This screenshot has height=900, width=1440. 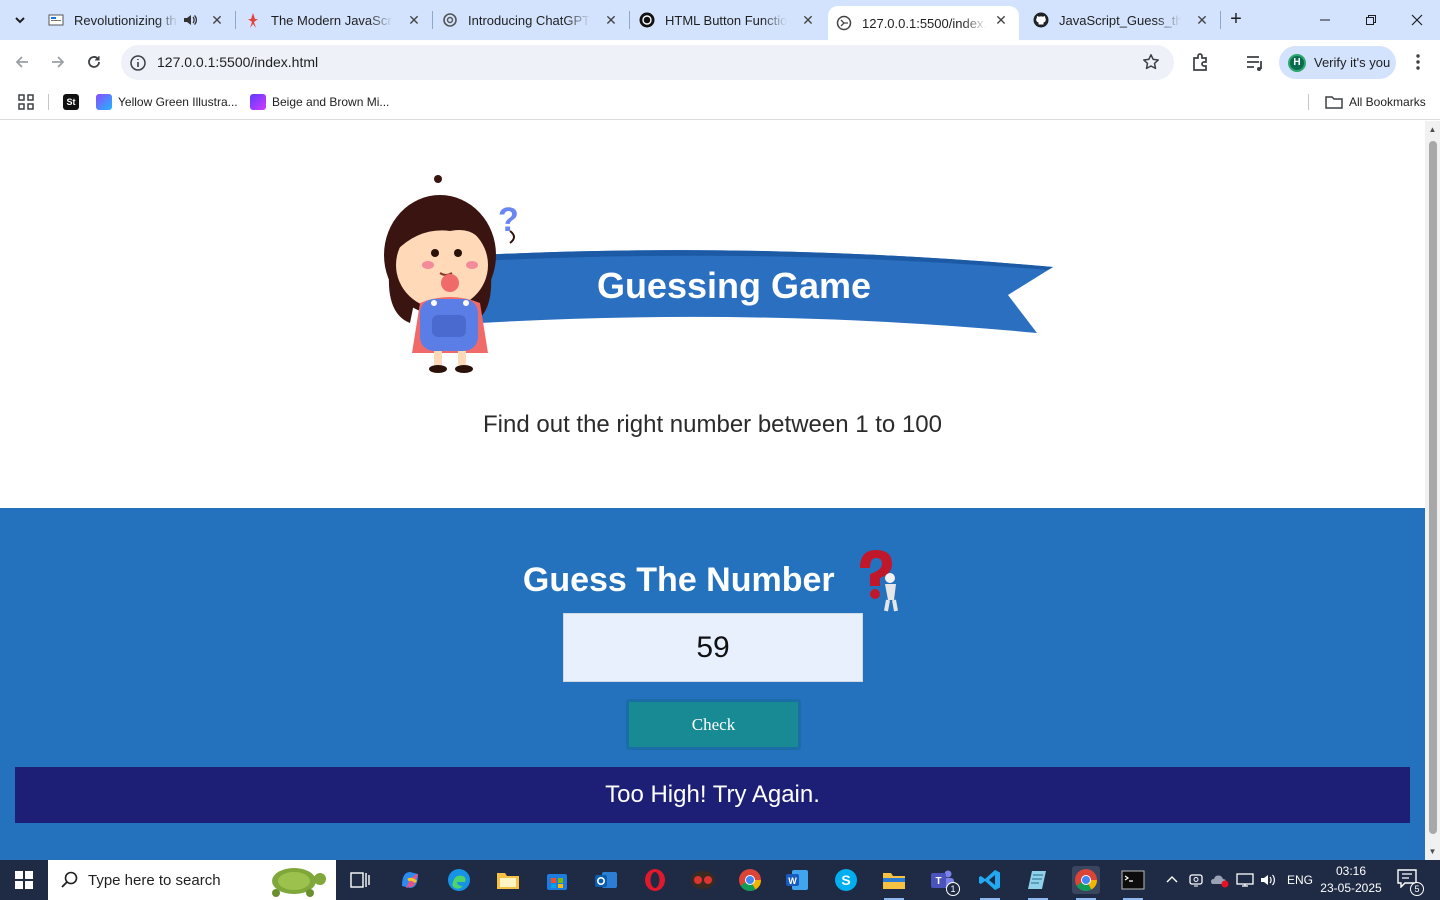 I want to click on tab-separator, so click(x=1220, y=20).